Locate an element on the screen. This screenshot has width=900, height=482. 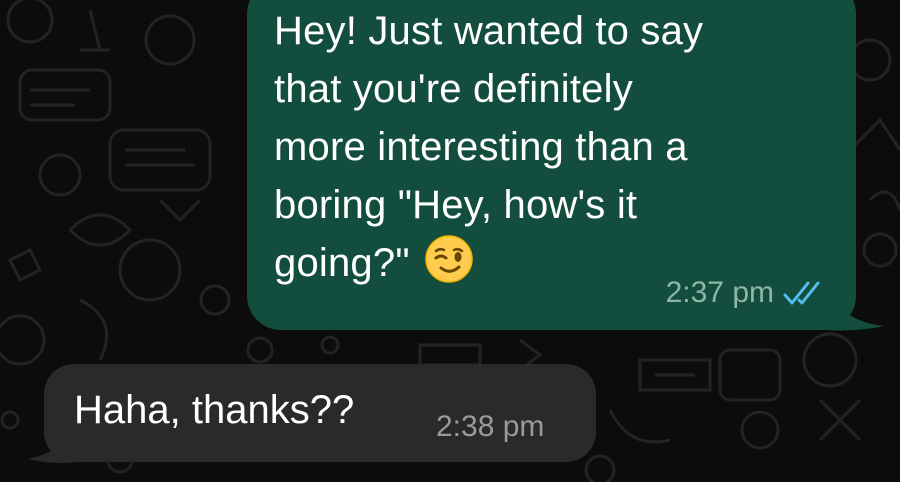
message-line: more interesting than a is located at coordinates (481, 147).